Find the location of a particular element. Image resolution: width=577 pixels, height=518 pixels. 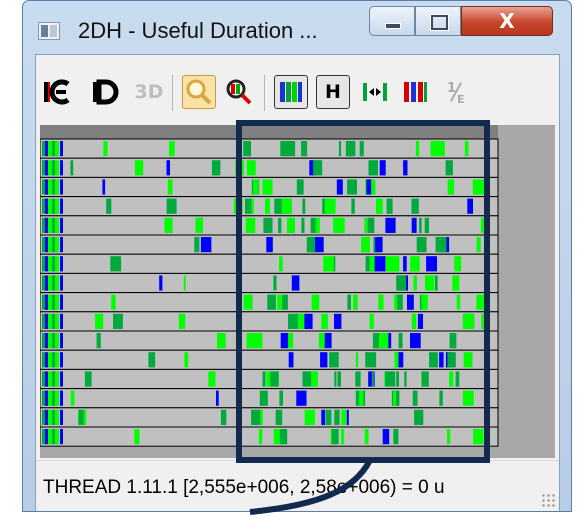

close-button: X is located at coordinates (507, 21).